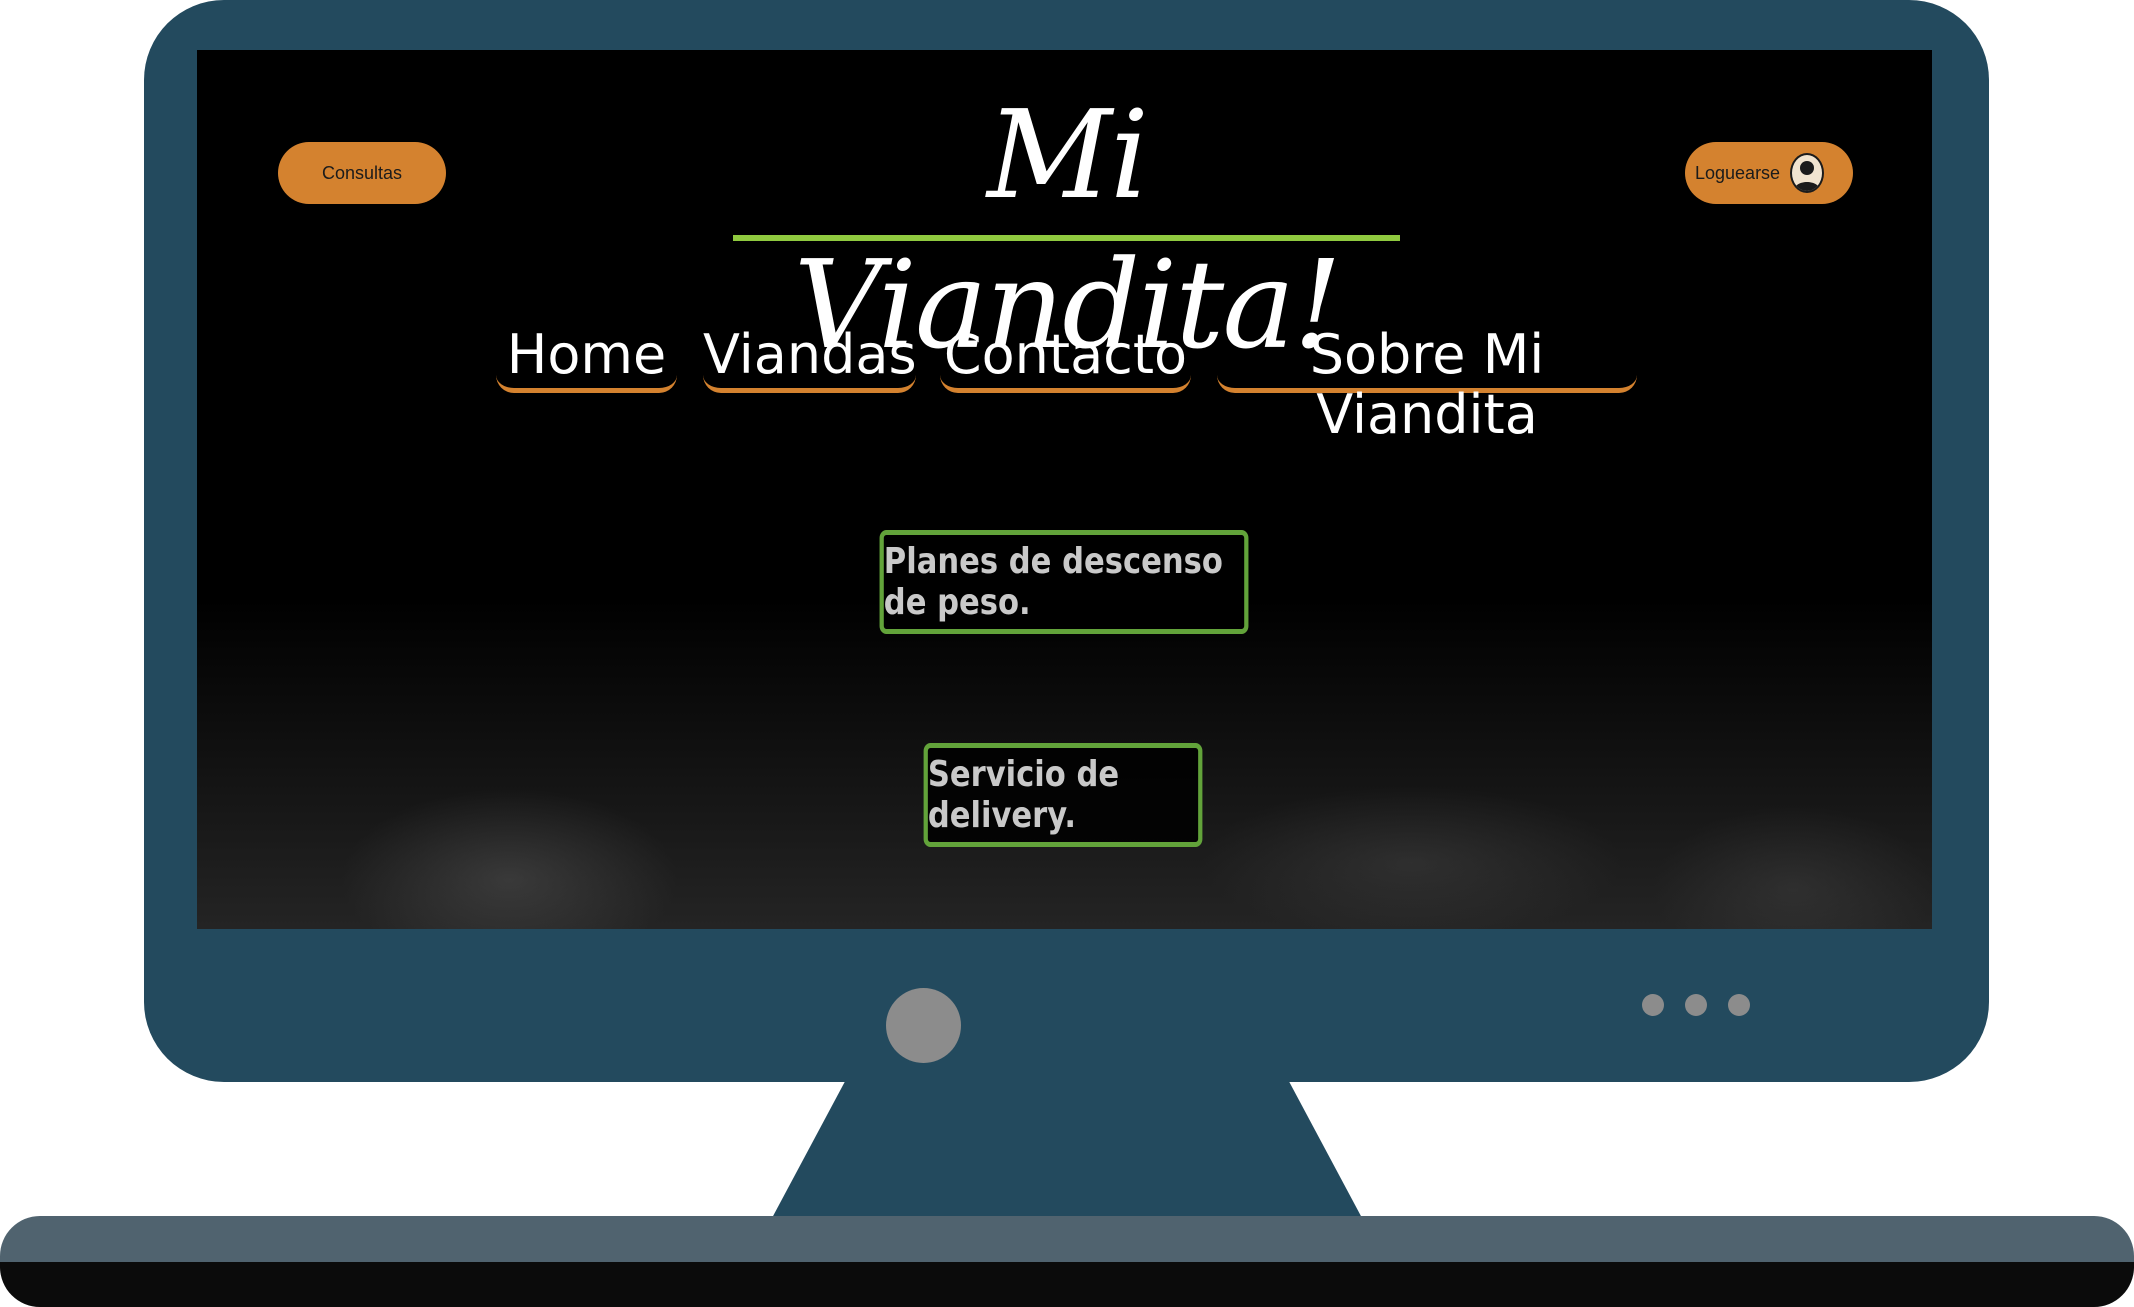 The height and width of the screenshot is (1307, 2134). I want to click on nav-item-sobre: Sobre Mi Viandita, so click(1427, 385).